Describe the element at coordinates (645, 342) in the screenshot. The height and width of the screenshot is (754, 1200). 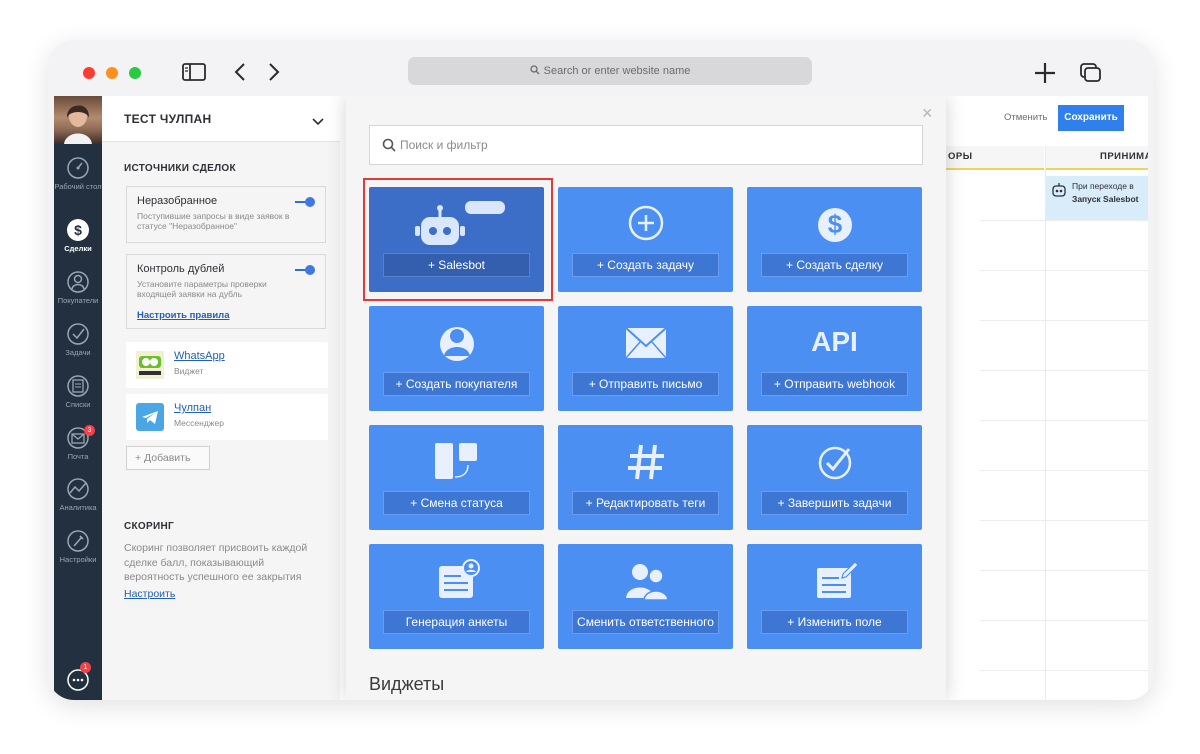
I see `envelope-icon` at that location.